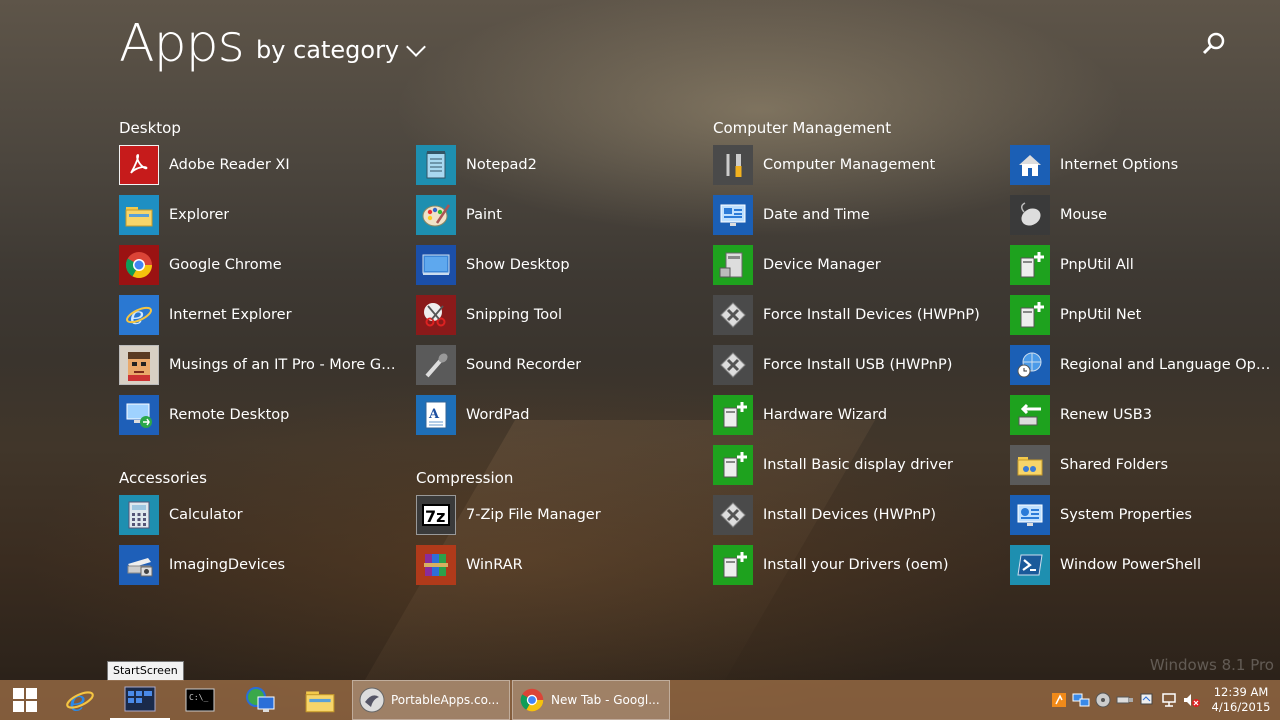  I want to click on start-button, so click(25, 700).